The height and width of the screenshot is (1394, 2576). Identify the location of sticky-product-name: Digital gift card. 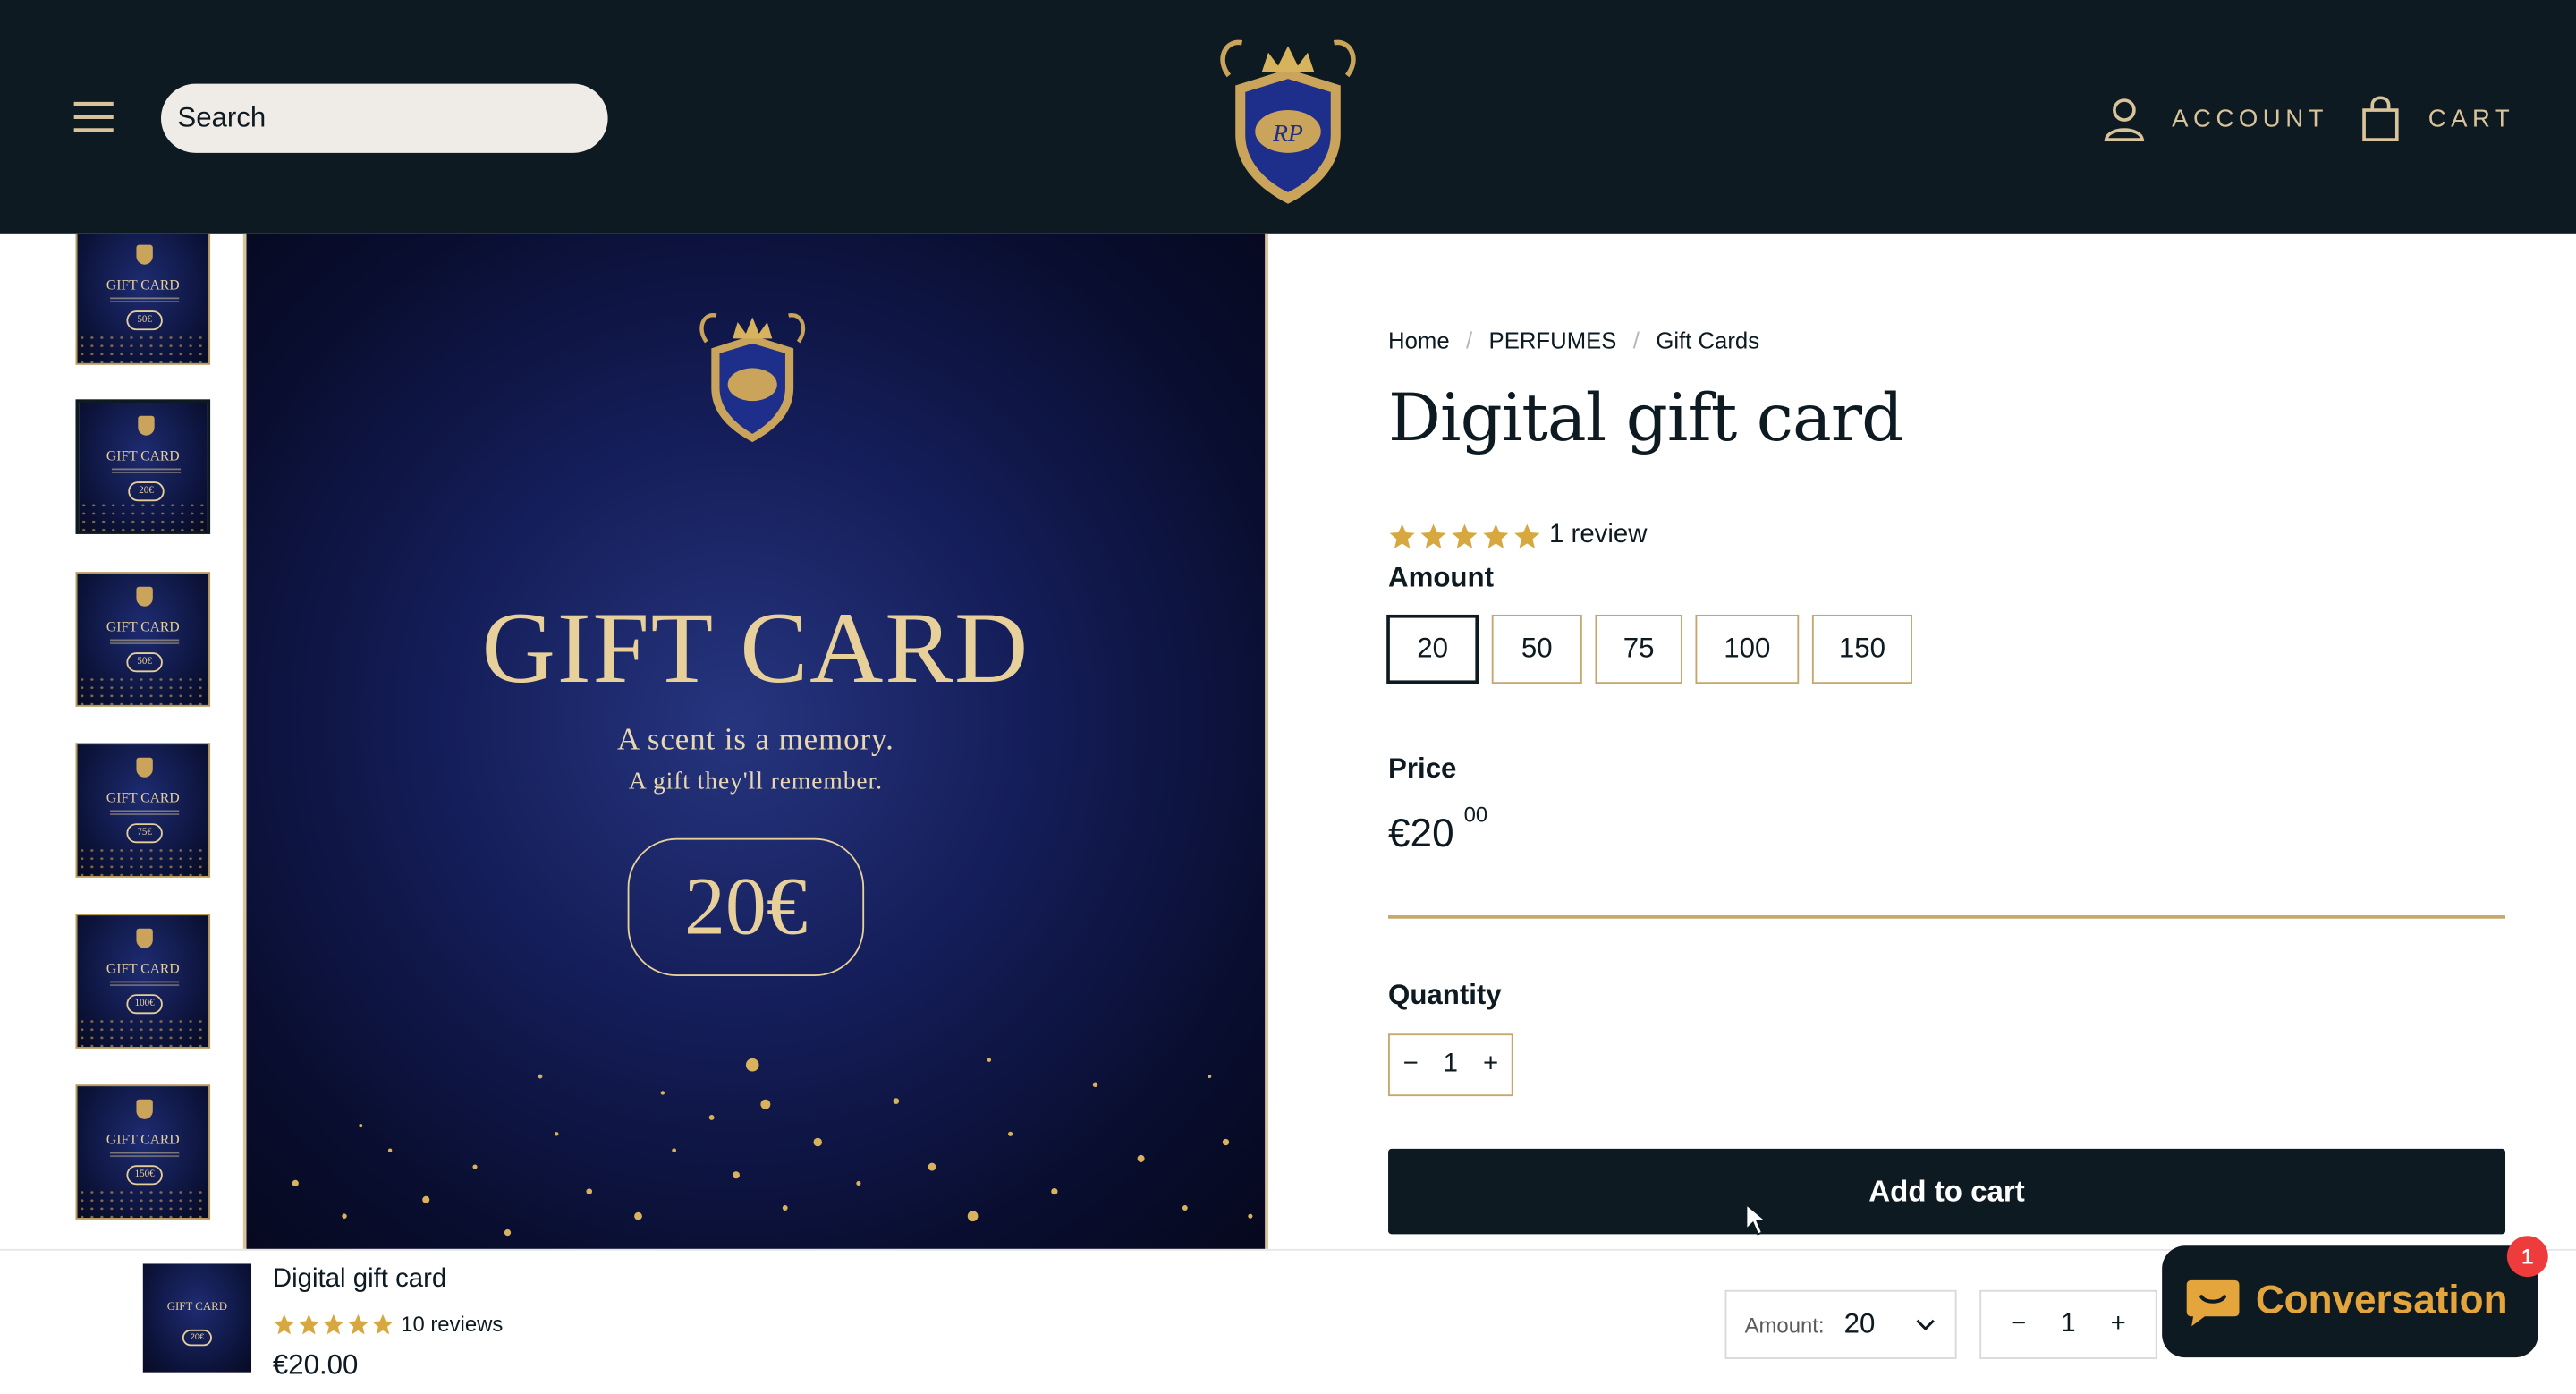
(359, 1279).